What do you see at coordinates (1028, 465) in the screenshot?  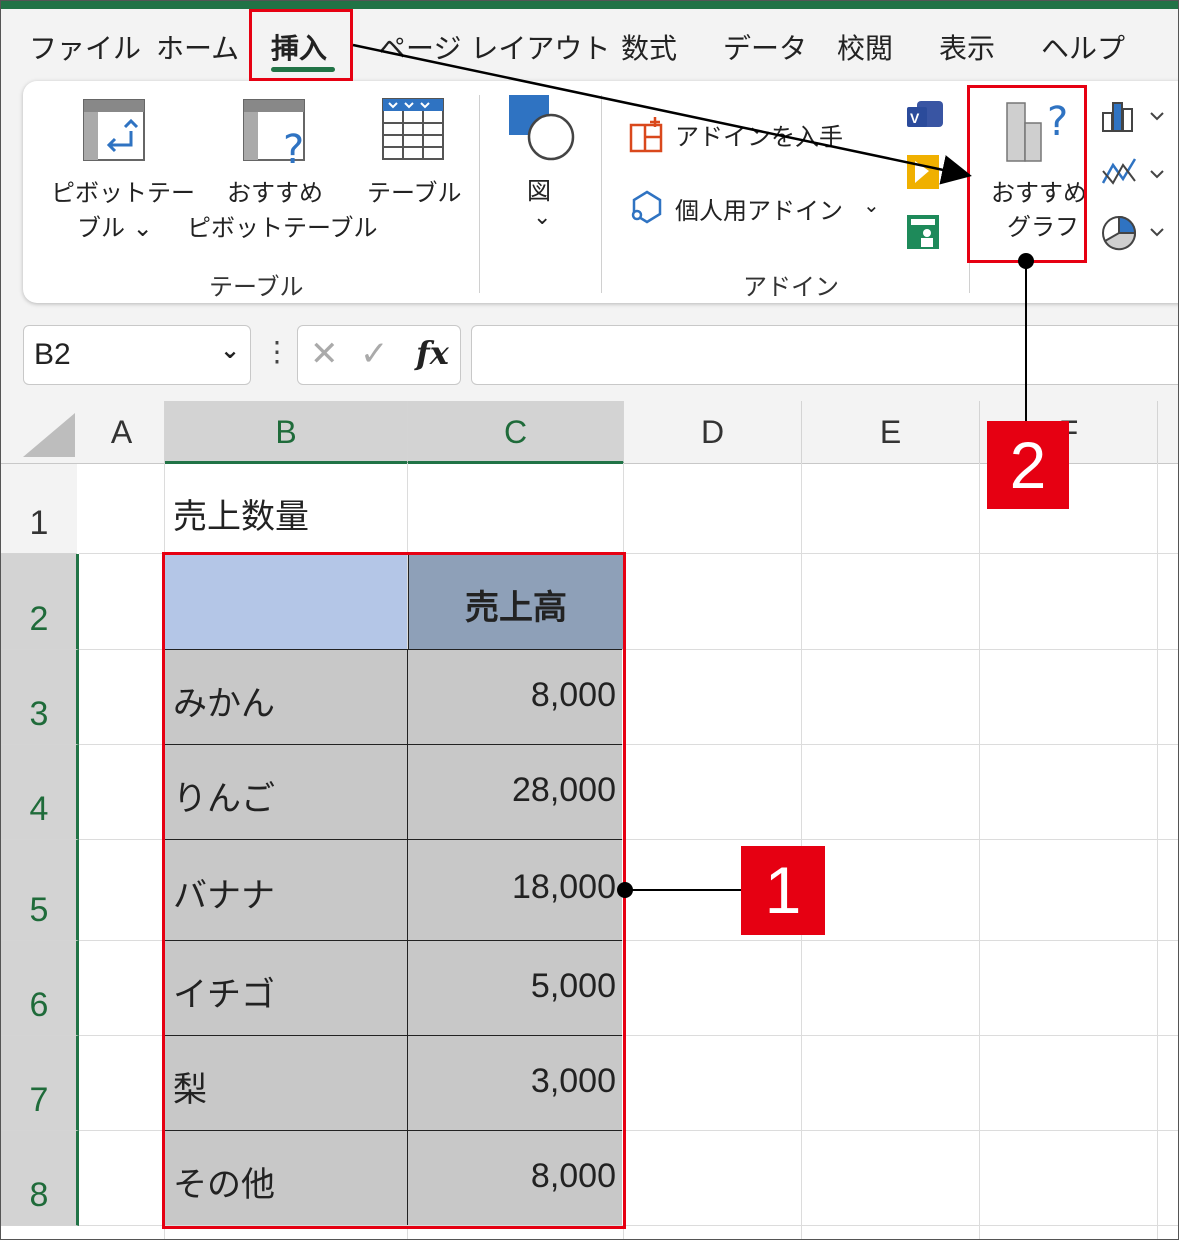 I see `step-2-callout: 2` at bounding box center [1028, 465].